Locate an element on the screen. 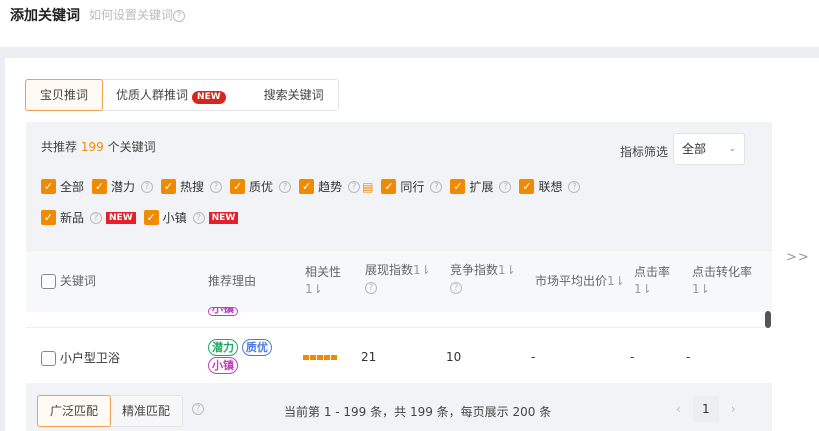 The image size is (819, 431). checkbox-all: ✓ 全部 is located at coordinates (62, 186).